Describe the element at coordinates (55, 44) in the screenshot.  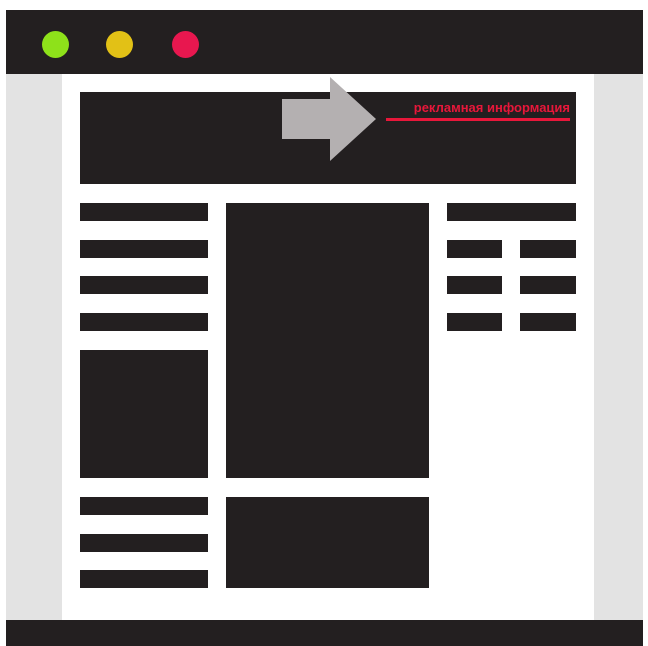
I see `green-dot-icon` at that location.